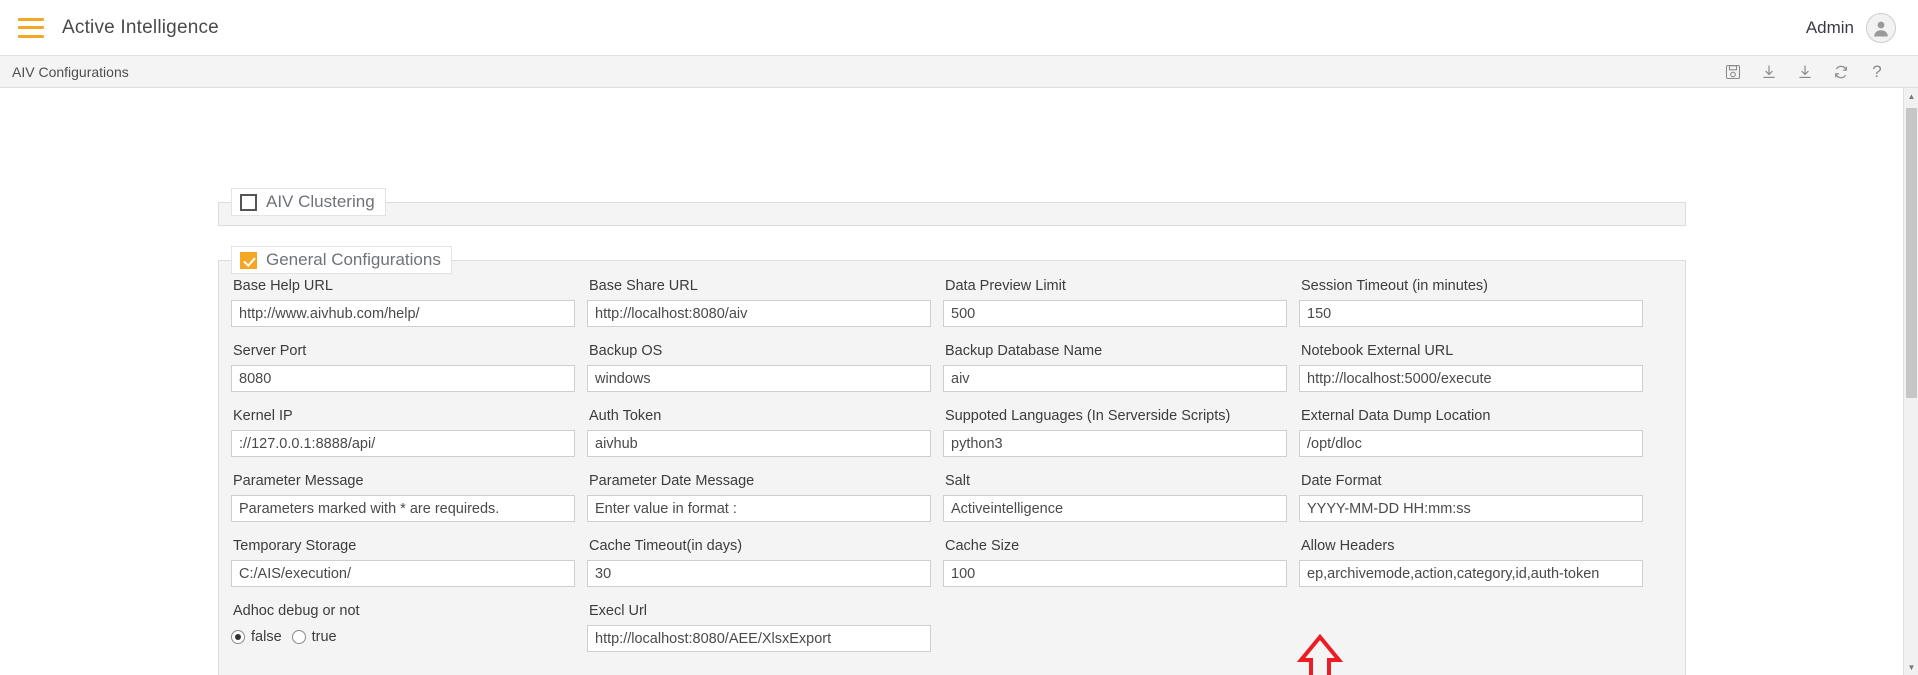 This screenshot has width=1918, height=675. I want to click on radio-label-false: false, so click(266, 637).